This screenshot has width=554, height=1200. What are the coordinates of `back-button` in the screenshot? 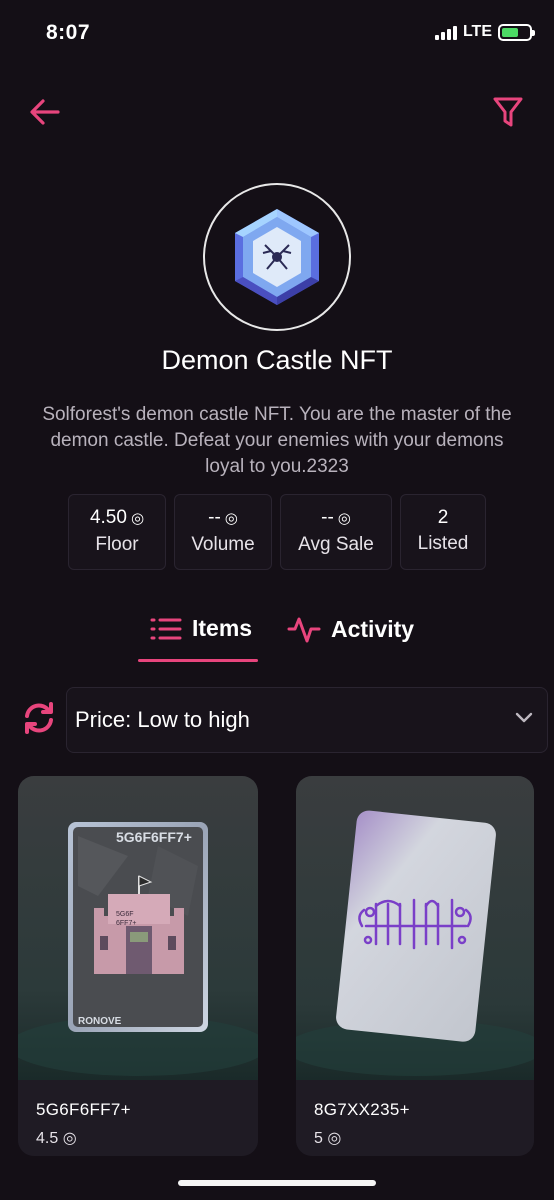 It's located at (45, 112).